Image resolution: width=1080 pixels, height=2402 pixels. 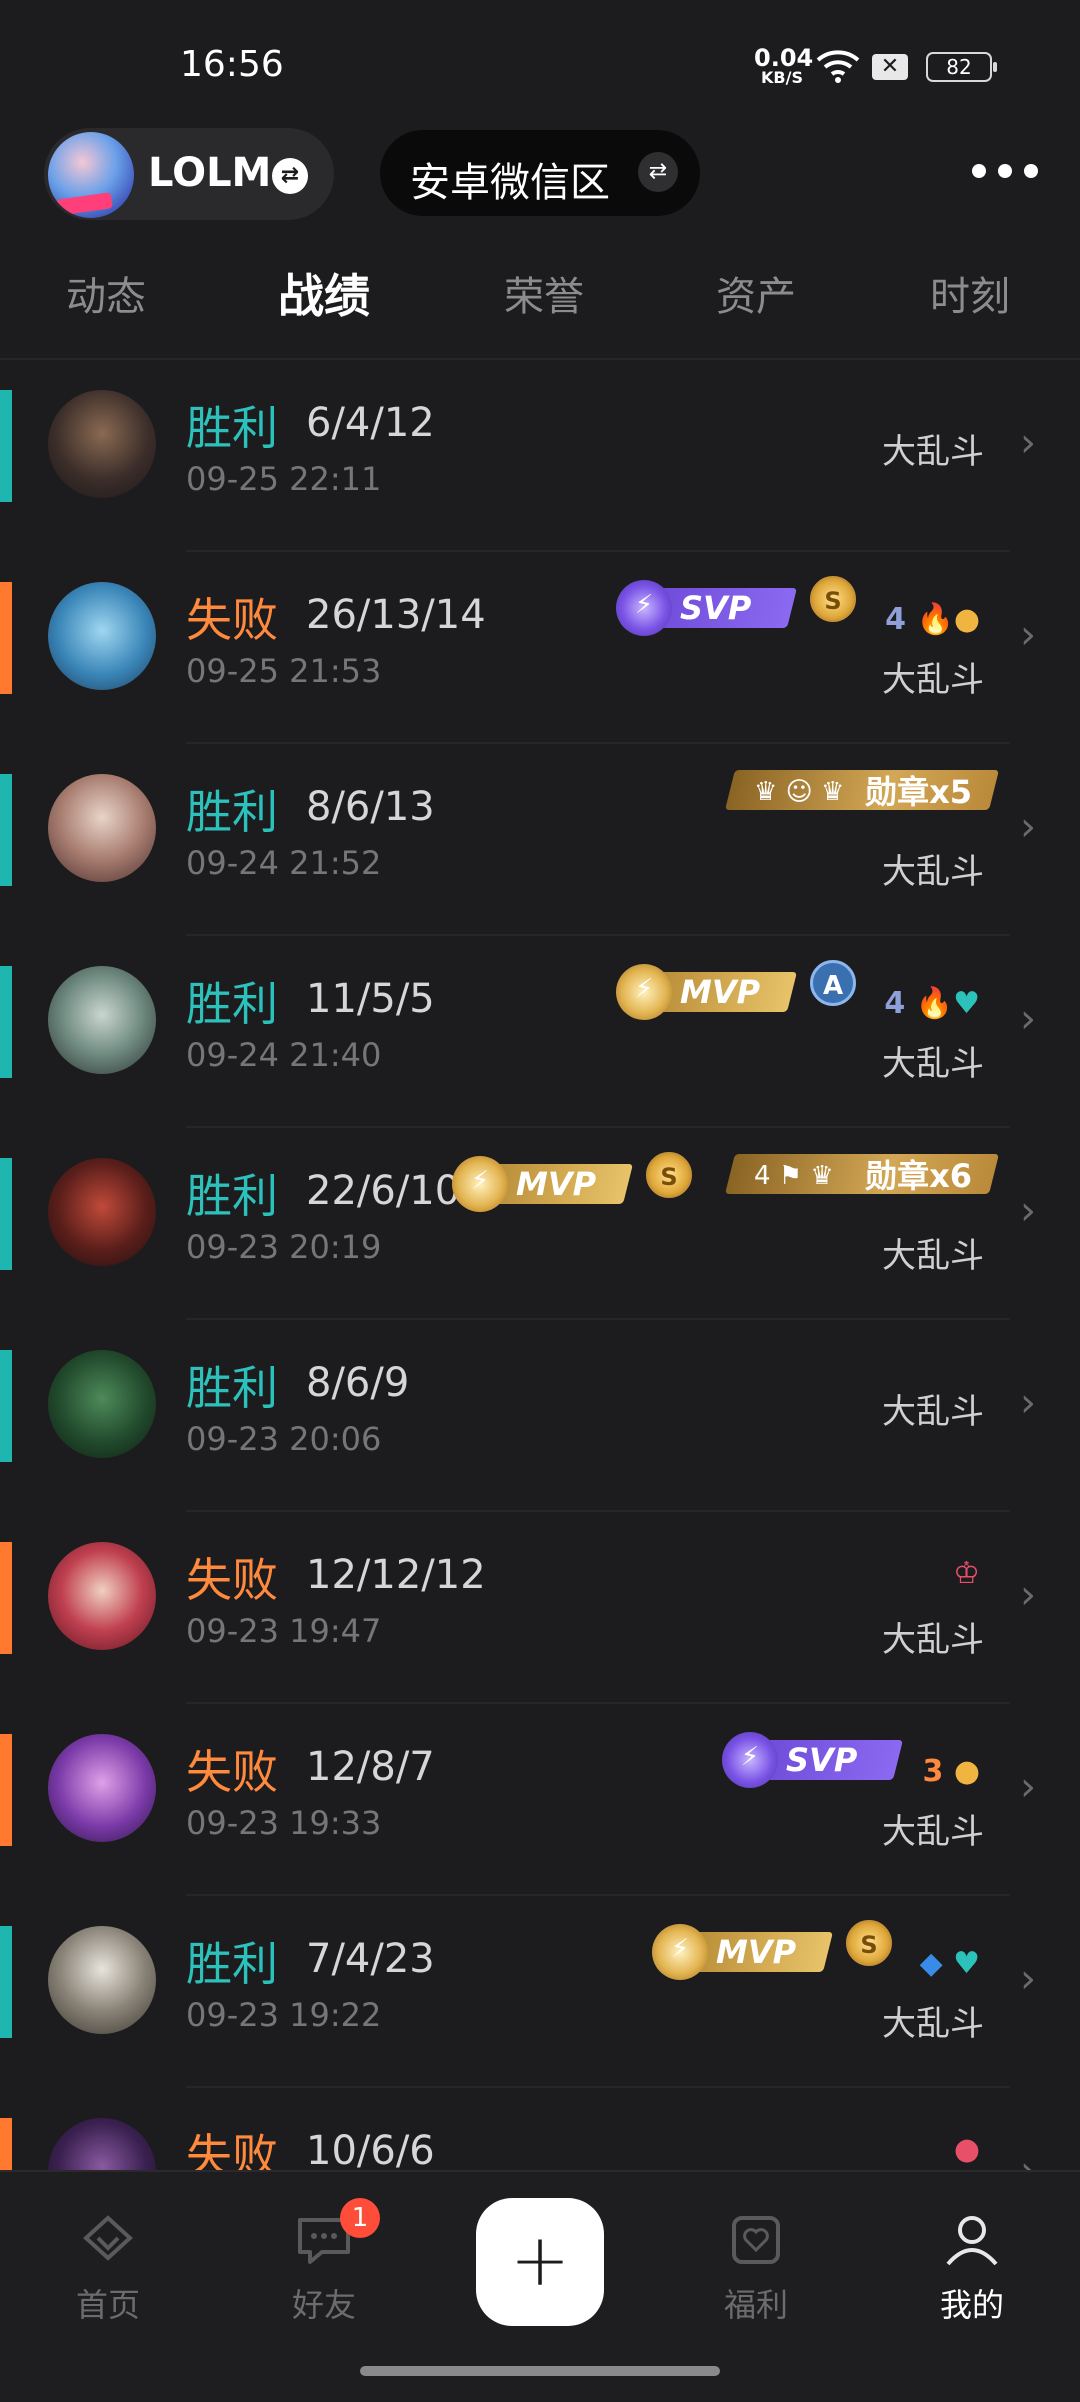 I want to click on kill-streak-icons: 3 ●, so click(x=951, y=1771).